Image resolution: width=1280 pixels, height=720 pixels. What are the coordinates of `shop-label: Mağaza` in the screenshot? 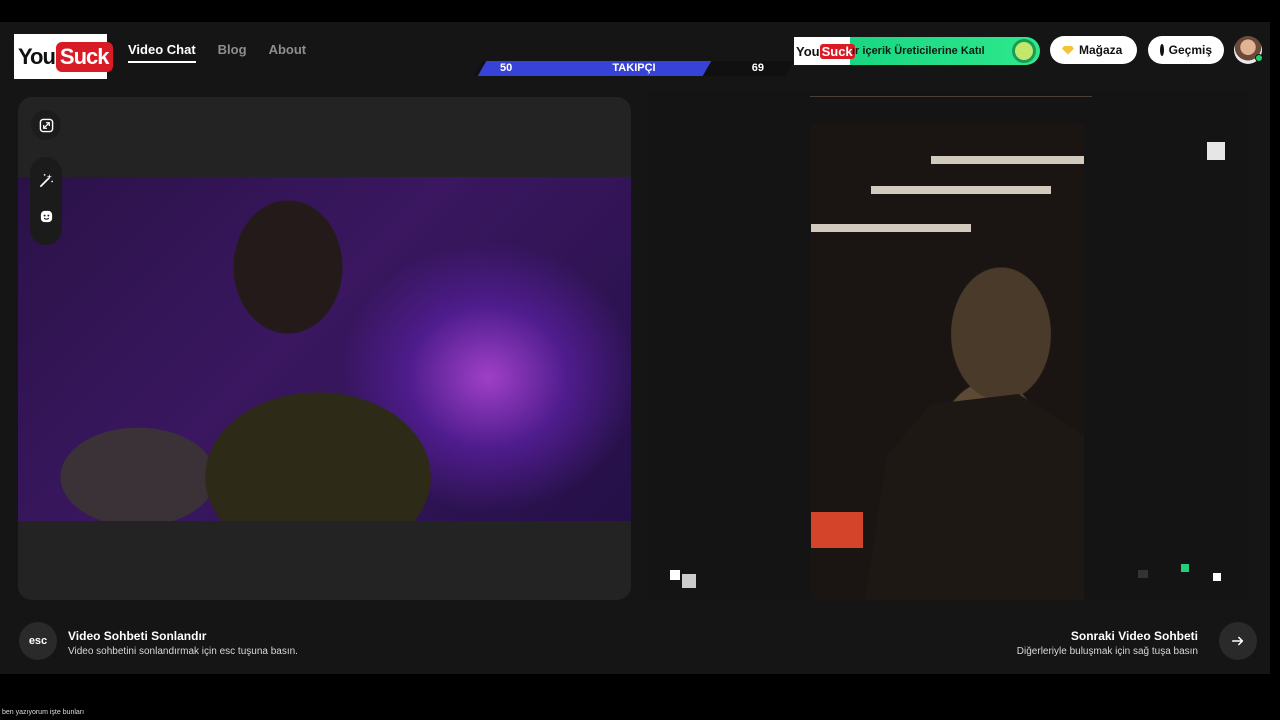 It's located at (1101, 50).